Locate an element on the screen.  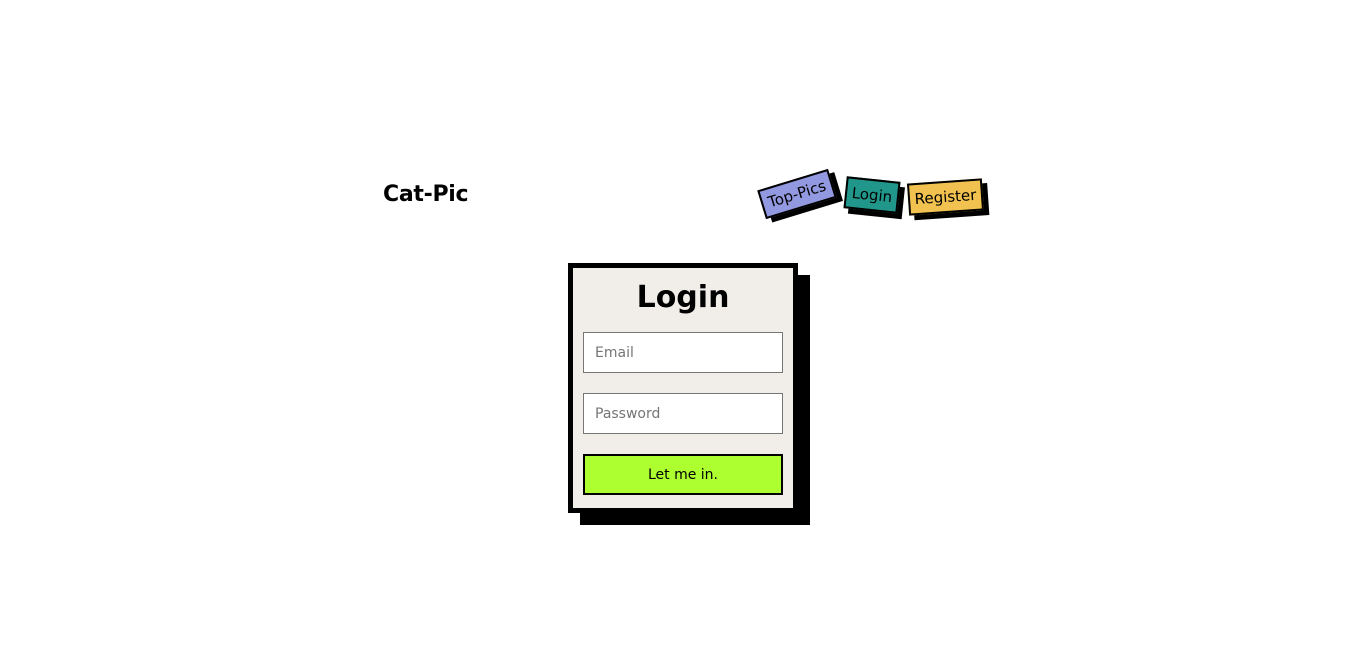
brand-title: Cat-Pic is located at coordinates (426, 194).